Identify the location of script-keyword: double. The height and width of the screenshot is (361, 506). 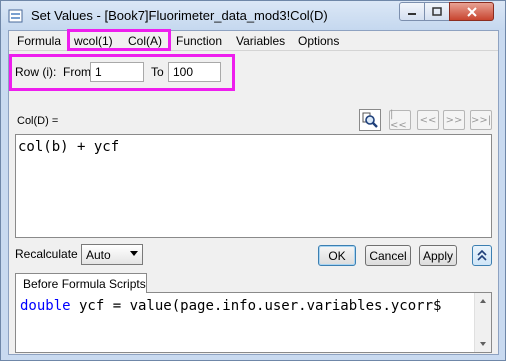
(45, 306).